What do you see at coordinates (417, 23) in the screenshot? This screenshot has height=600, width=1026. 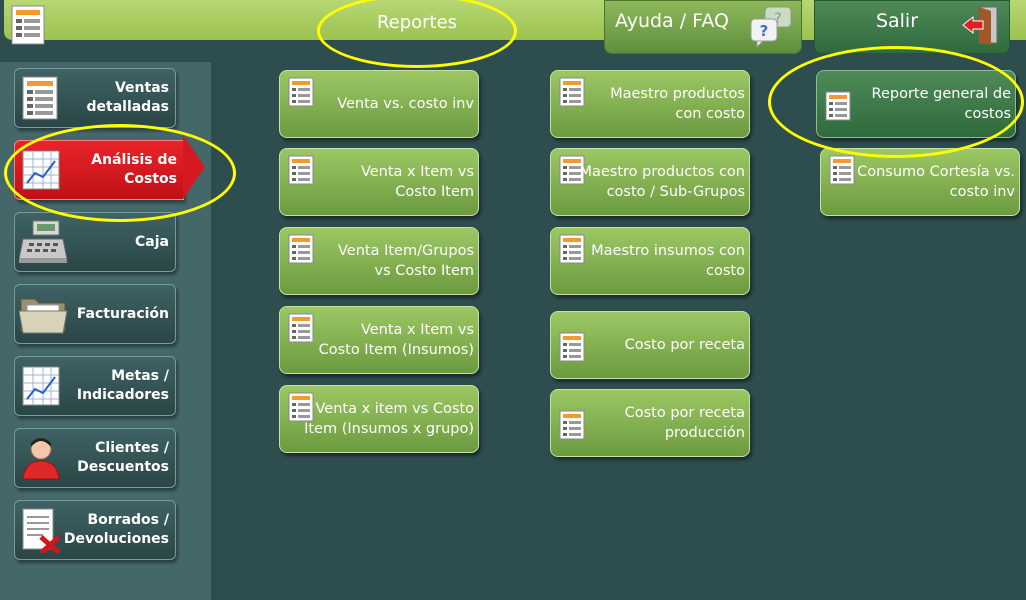 I see `page-title: Reportes` at bounding box center [417, 23].